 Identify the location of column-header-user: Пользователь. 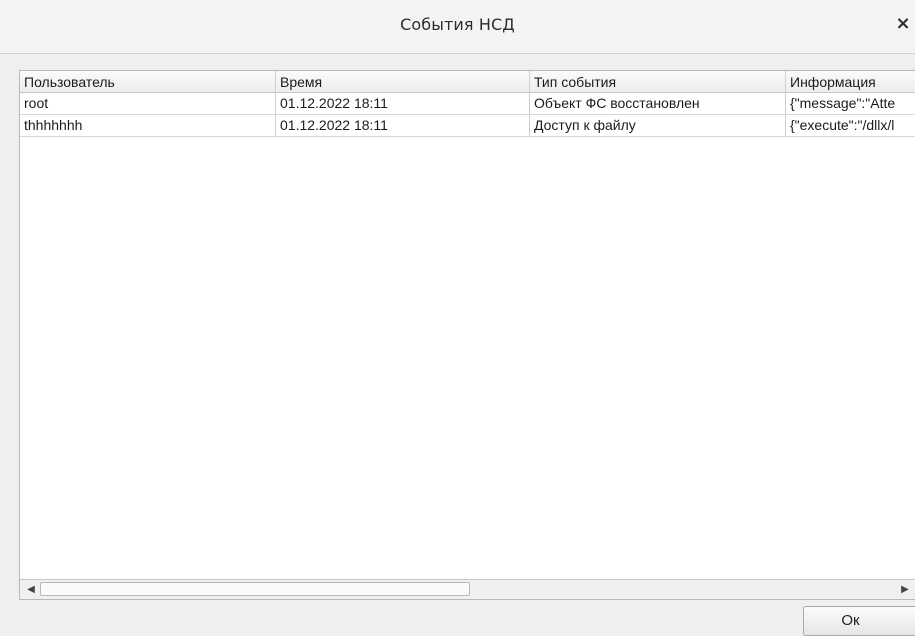
(148, 81).